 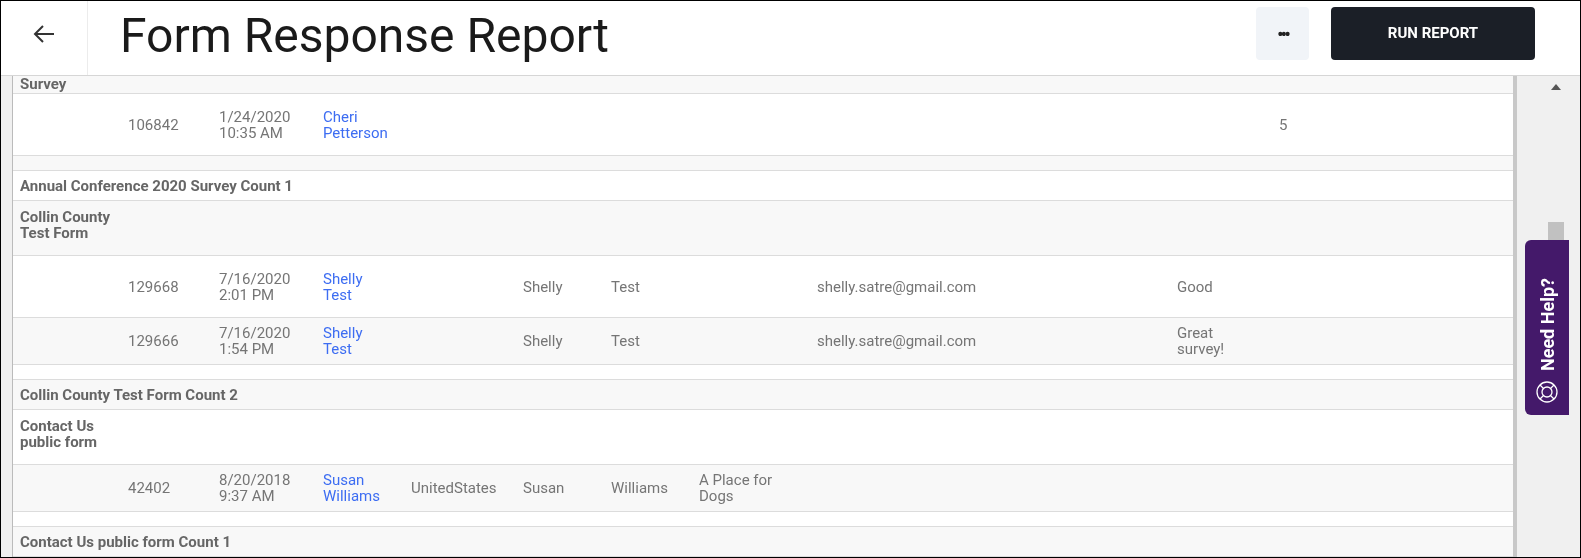 What do you see at coordinates (1201, 341) in the screenshot?
I see `table-cell-text: Great survey!` at bounding box center [1201, 341].